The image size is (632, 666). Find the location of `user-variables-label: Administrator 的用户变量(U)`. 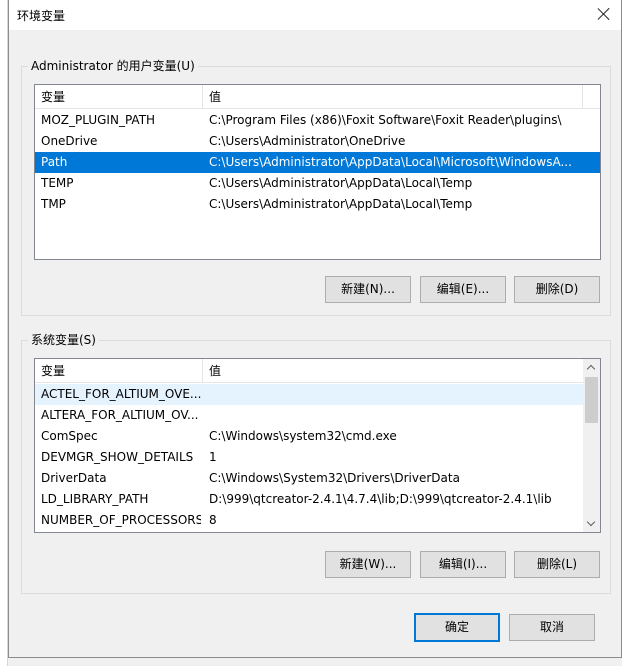

user-variables-label: Administrator 的用户变量(U) is located at coordinates (113, 66).